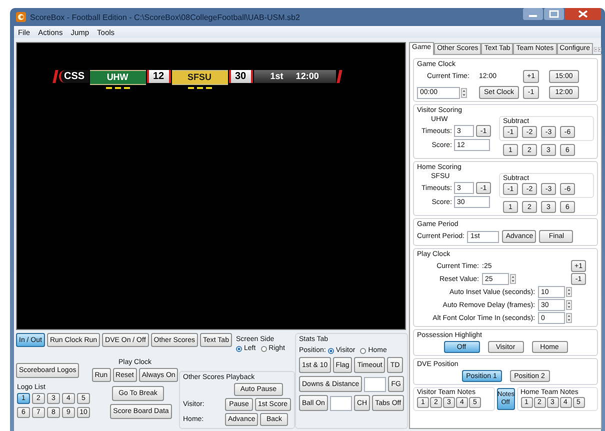  What do you see at coordinates (118, 77) in the screenshot?
I see `team-name: UHW` at bounding box center [118, 77].